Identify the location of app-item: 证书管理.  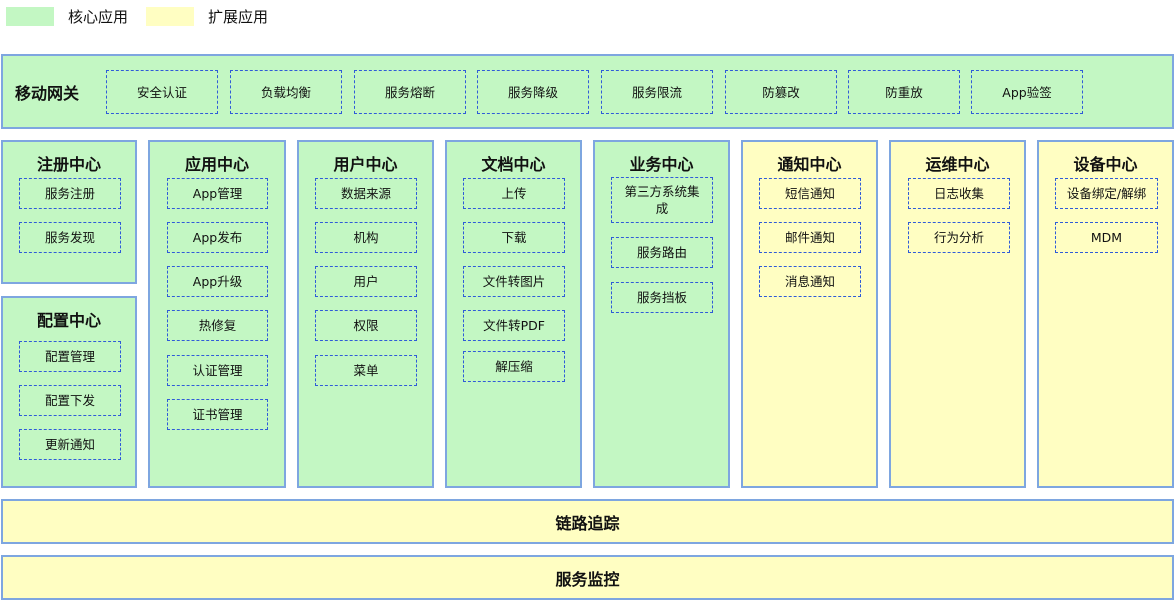
(217, 414).